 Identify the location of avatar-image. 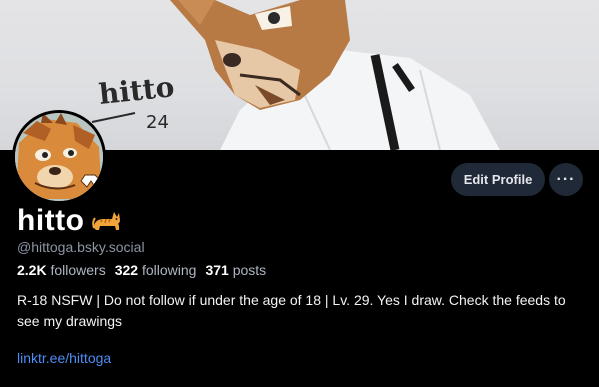
(59, 157).